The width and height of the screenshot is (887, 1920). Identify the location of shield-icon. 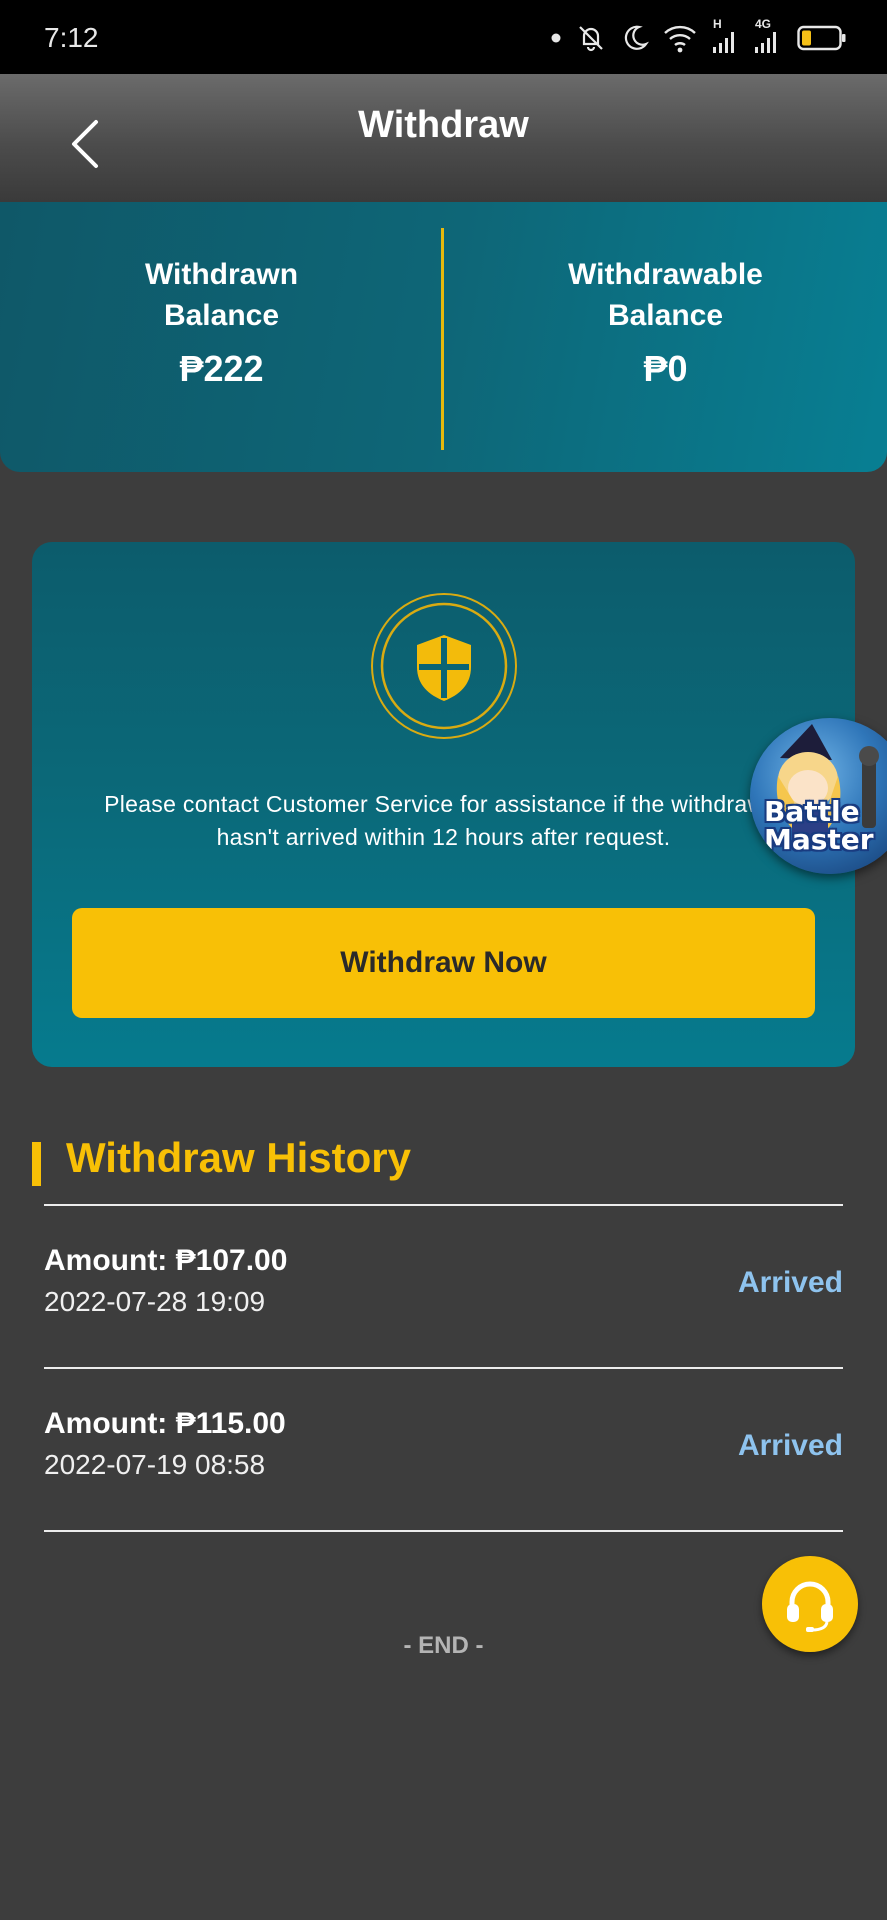
(444, 666).